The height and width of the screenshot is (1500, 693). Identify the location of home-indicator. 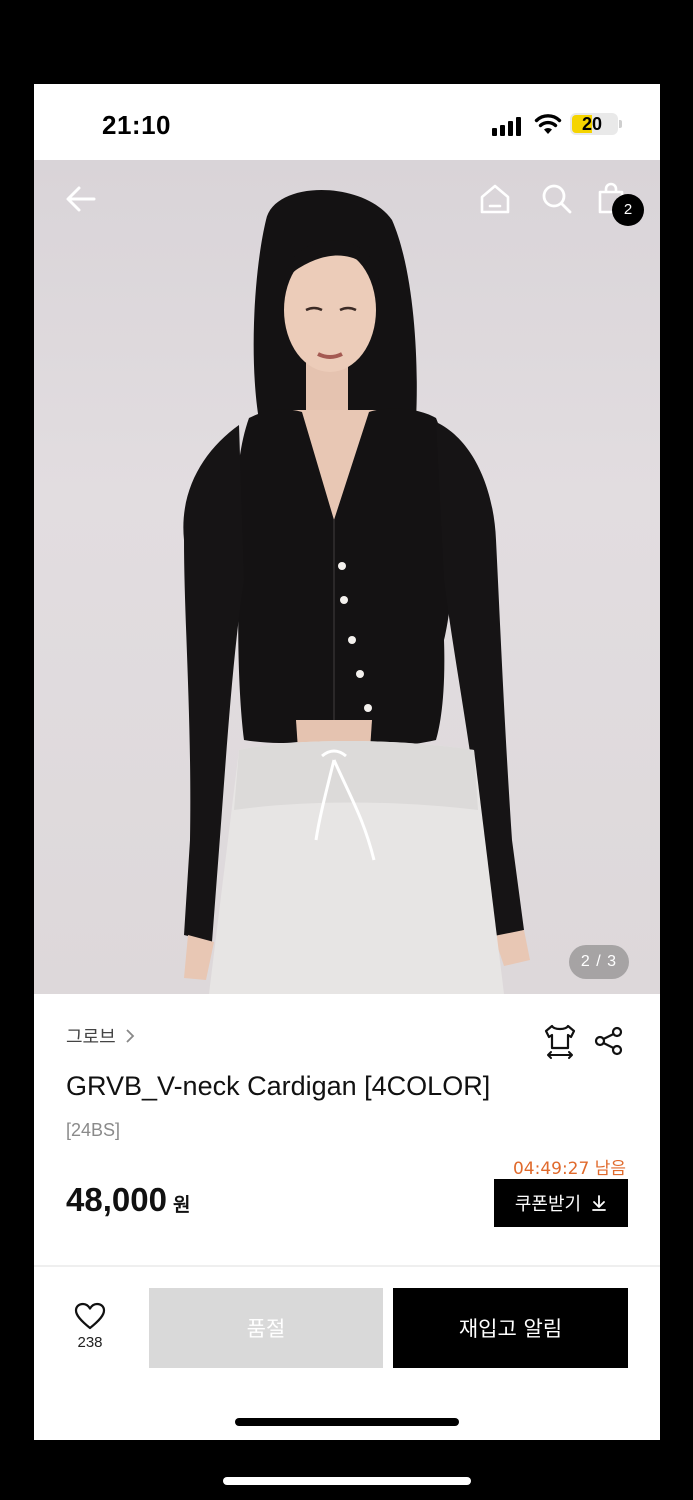
(347, 1422).